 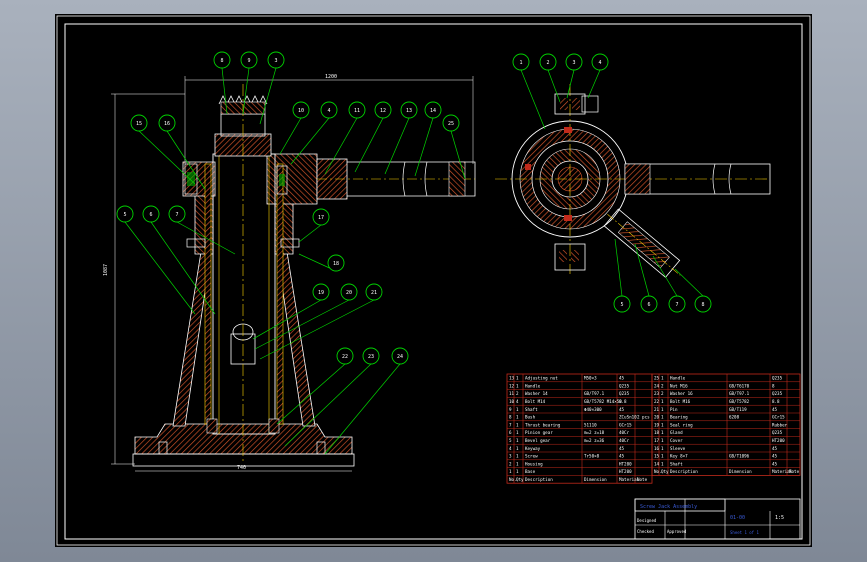 I want to click on bom-cell: Tr50×8, so click(x=592, y=456).